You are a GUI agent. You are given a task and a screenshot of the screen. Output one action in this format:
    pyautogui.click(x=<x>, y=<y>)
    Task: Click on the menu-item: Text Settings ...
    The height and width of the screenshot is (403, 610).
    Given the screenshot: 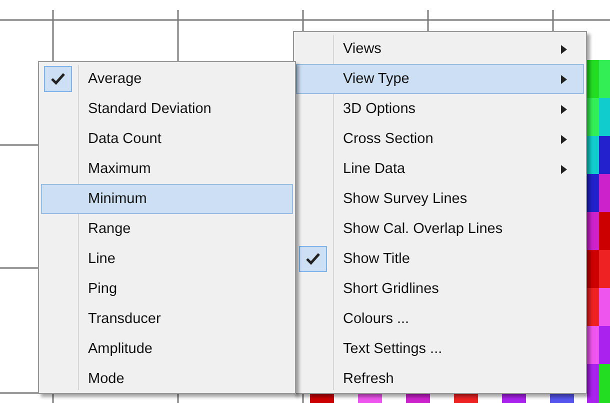 What is the action you would take?
    pyautogui.click(x=440, y=349)
    